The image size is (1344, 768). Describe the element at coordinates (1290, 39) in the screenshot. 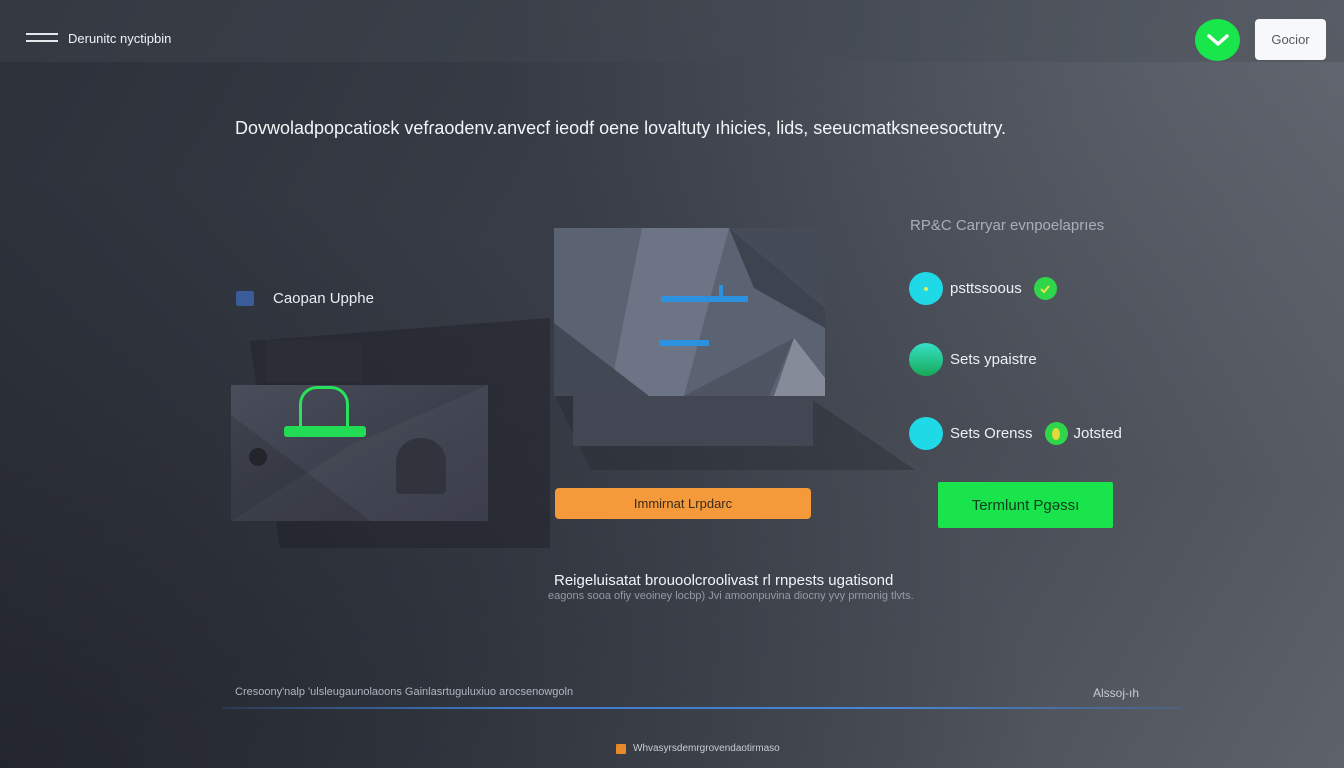

I see `sign-in-button: Gocior` at that location.